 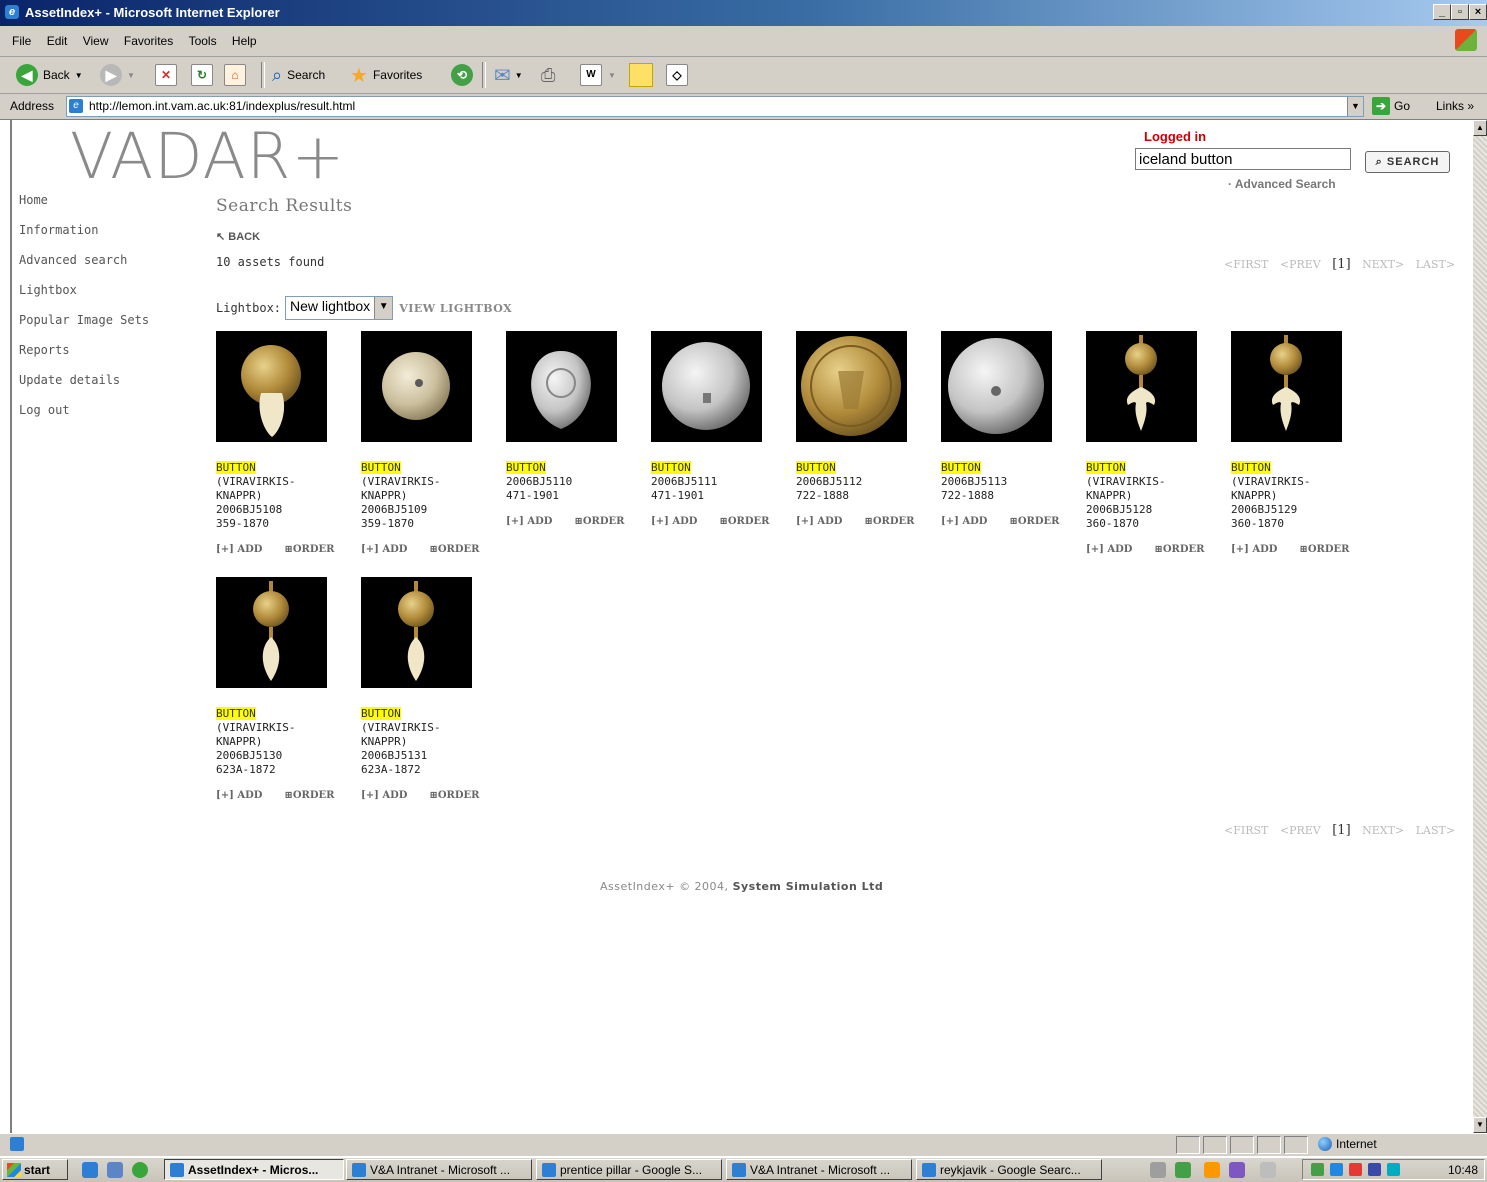 What do you see at coordinates (1374, 1169) in the screenshot?
I see `tray-display-icon` at bounding box center [1374, 1169].